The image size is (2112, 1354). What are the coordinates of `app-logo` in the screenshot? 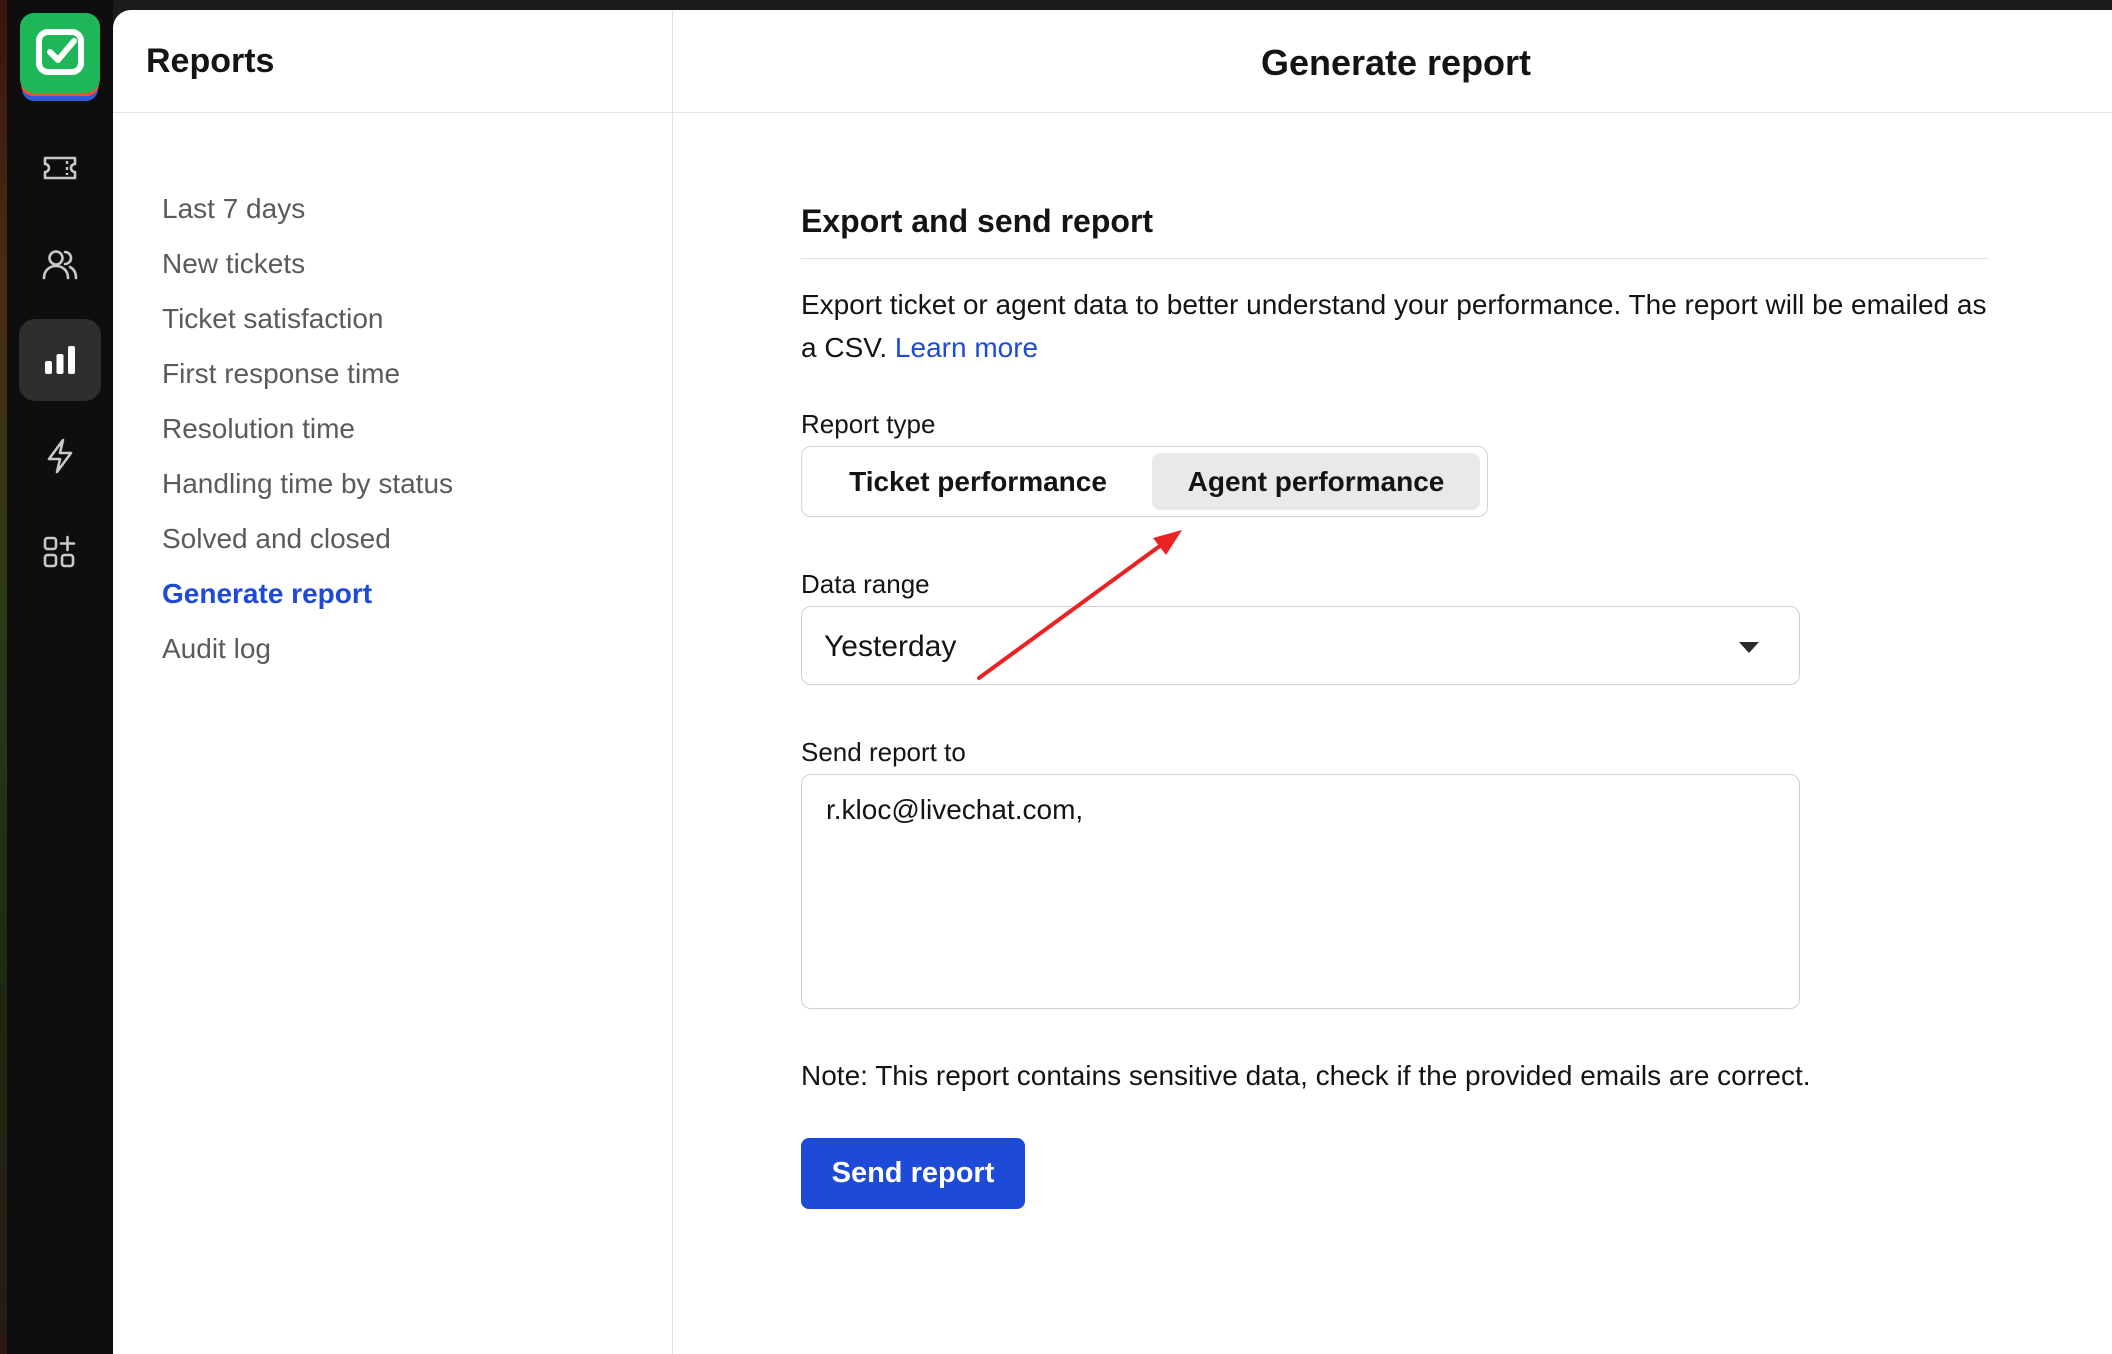 It's located at (60, 57).